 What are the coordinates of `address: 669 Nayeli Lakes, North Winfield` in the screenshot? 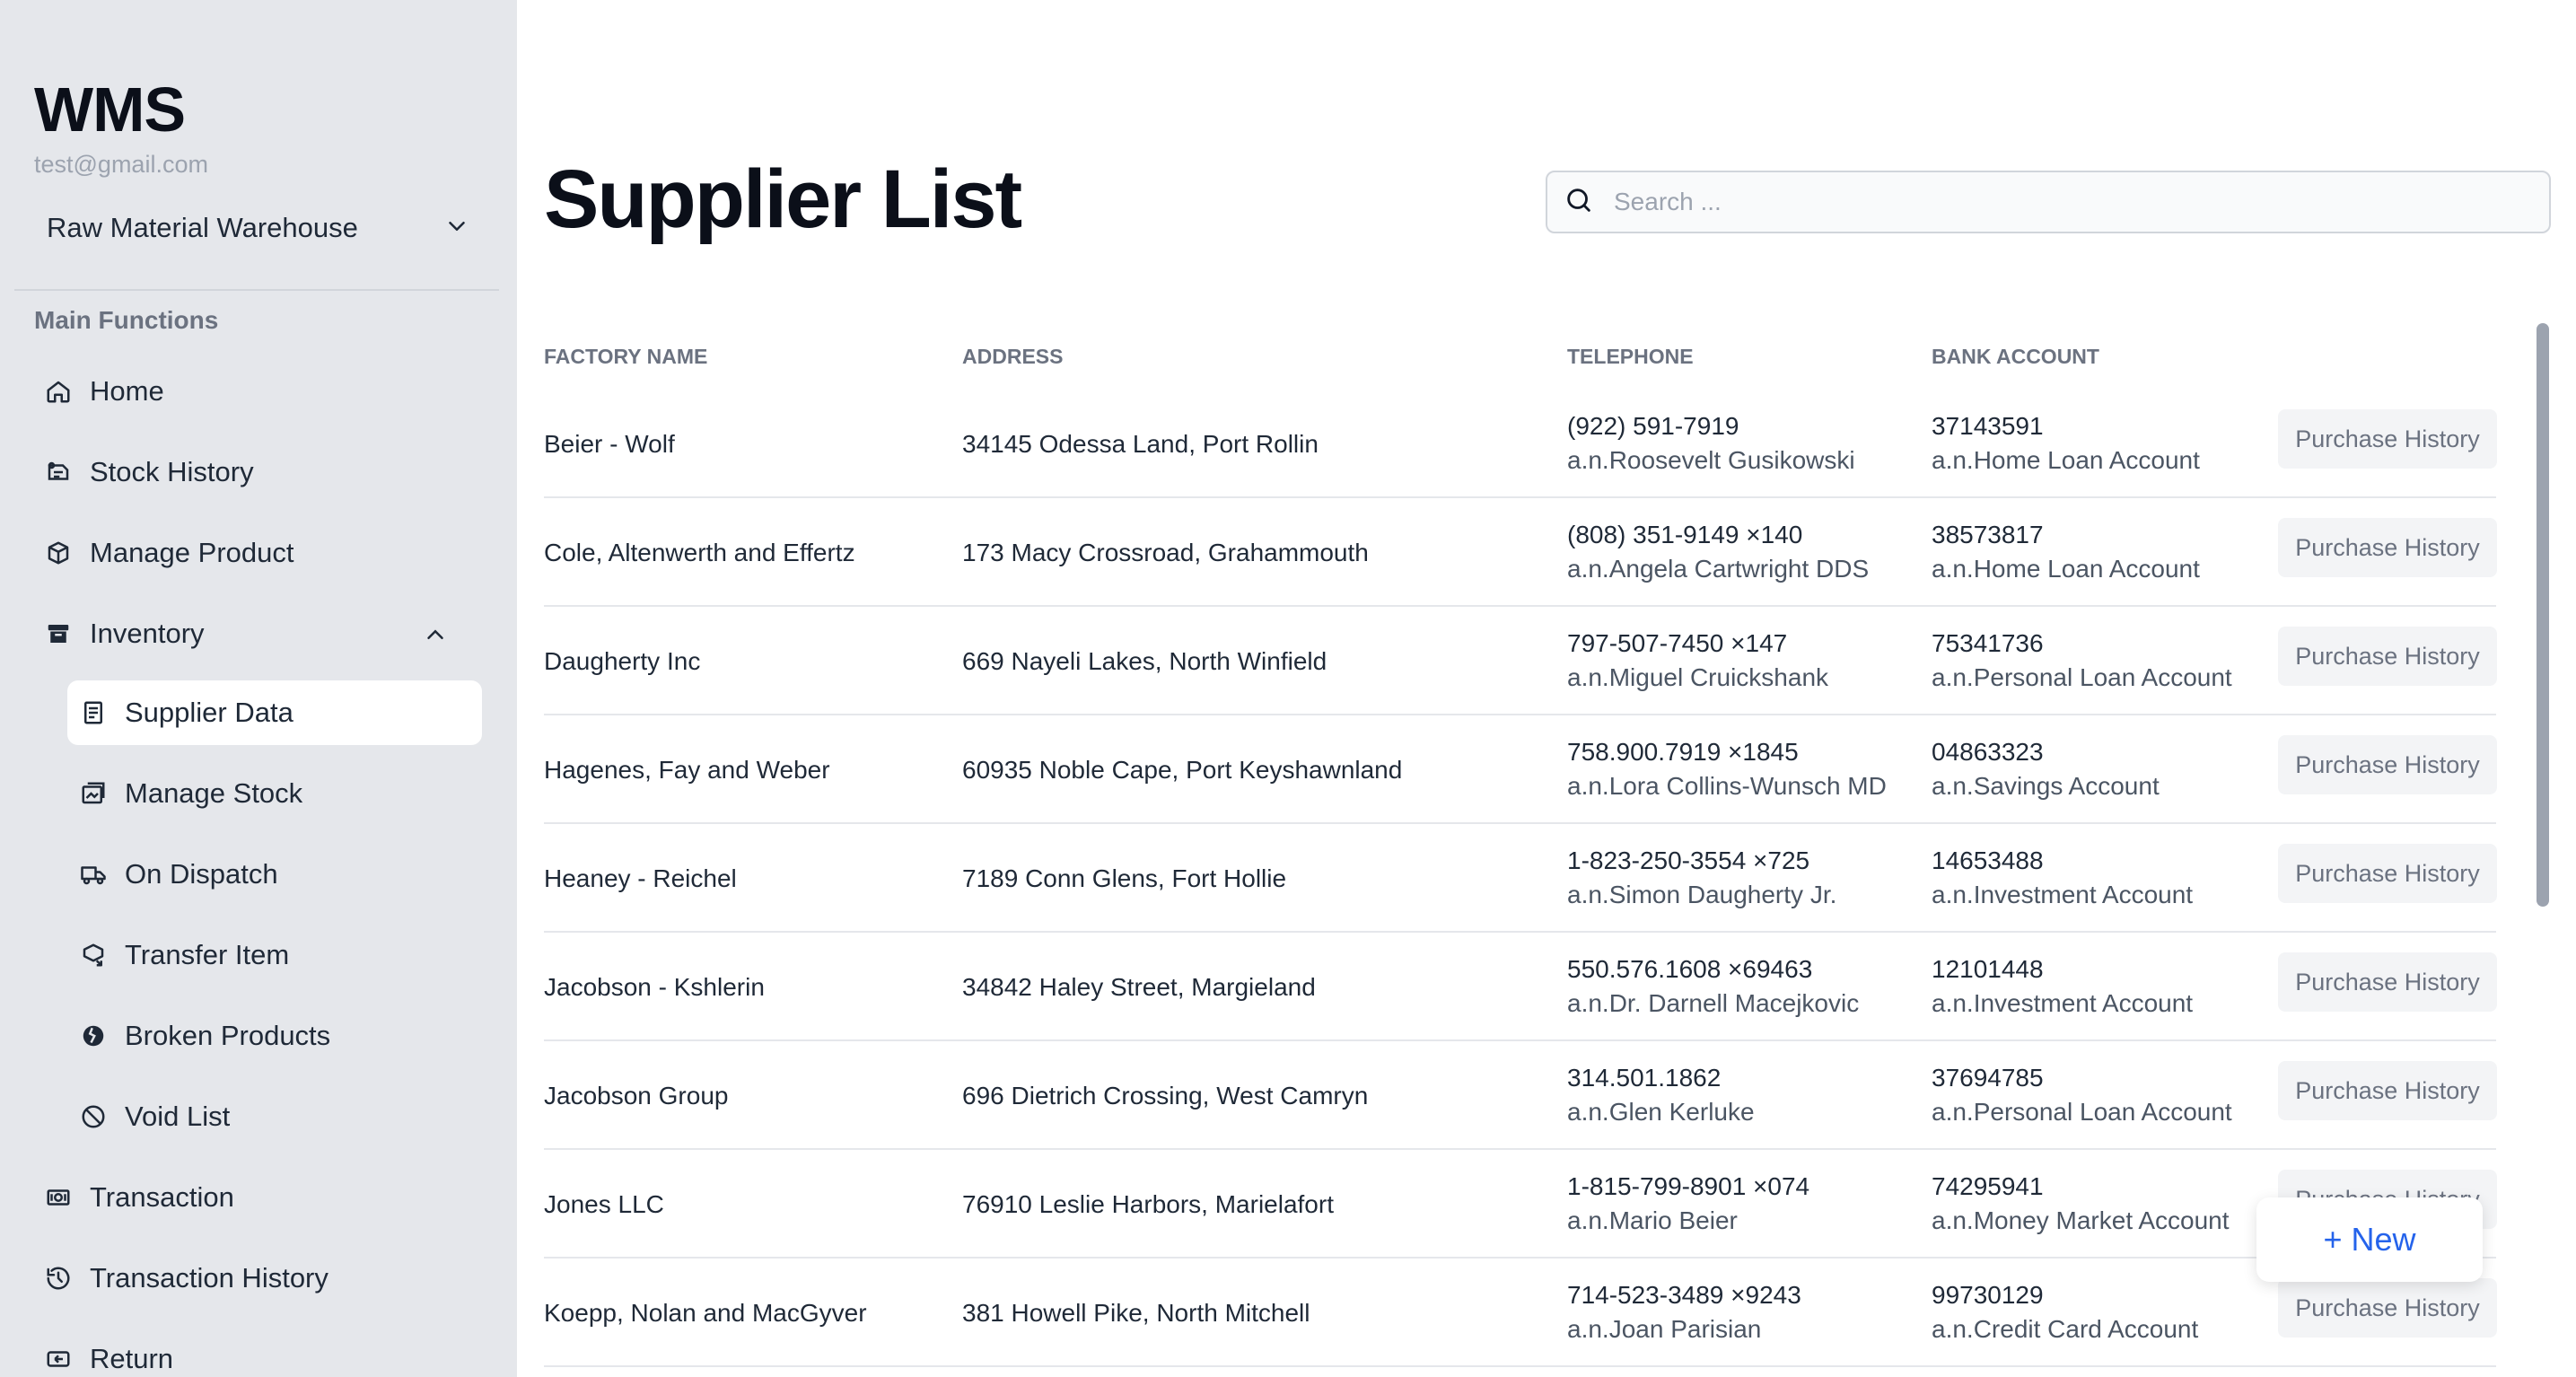 It's located at (1144, 661).